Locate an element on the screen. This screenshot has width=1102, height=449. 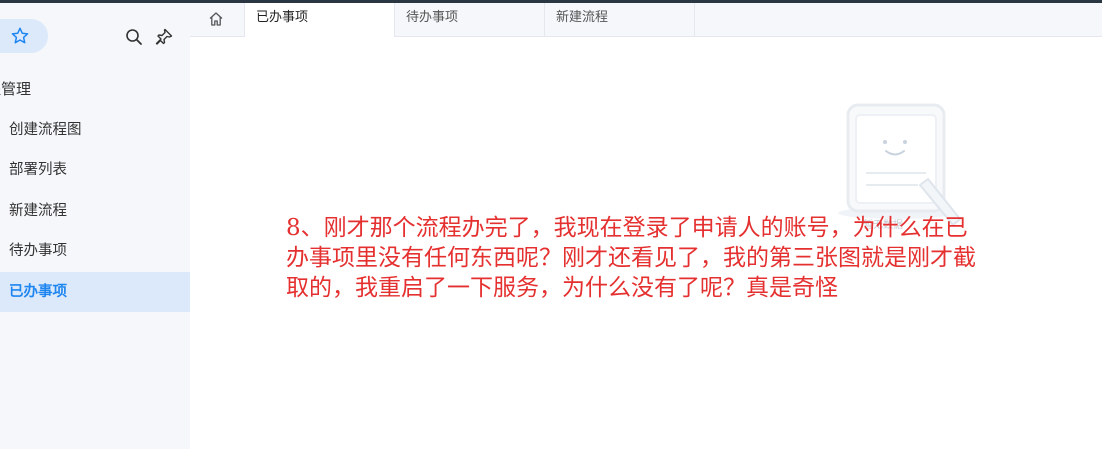
tab-new-process: 新建流程 is located at coordinates (619, 20).